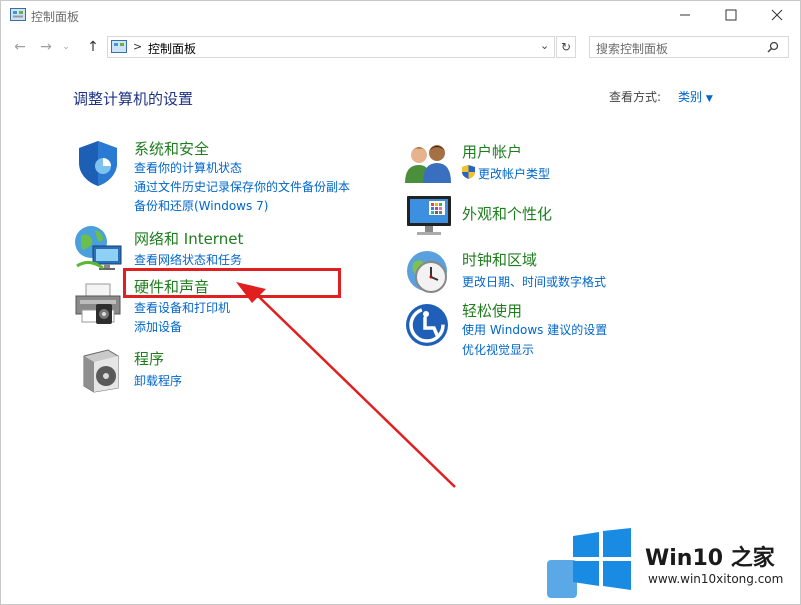  I want to click on windows-logo-icon, so click(602, 559).